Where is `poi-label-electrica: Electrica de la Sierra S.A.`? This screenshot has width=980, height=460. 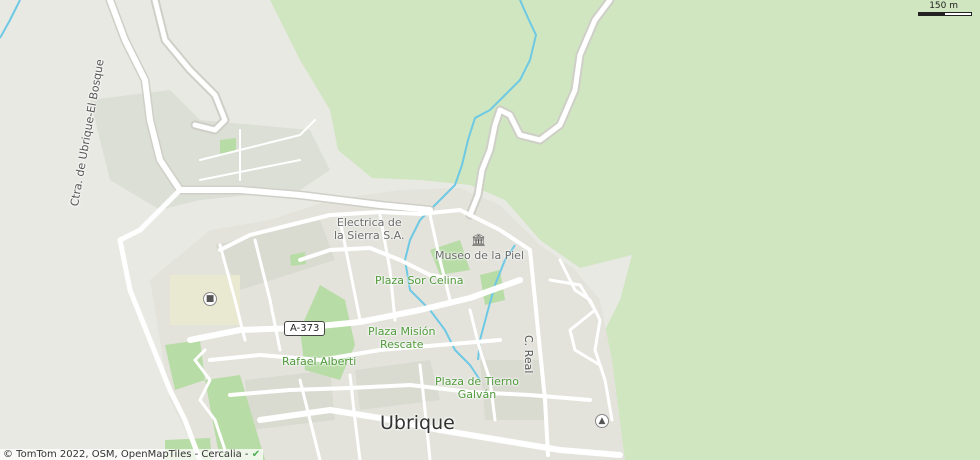
poi-label-electrica: Electrica de la Sierra S.A. is located at coordinates (369, 229).